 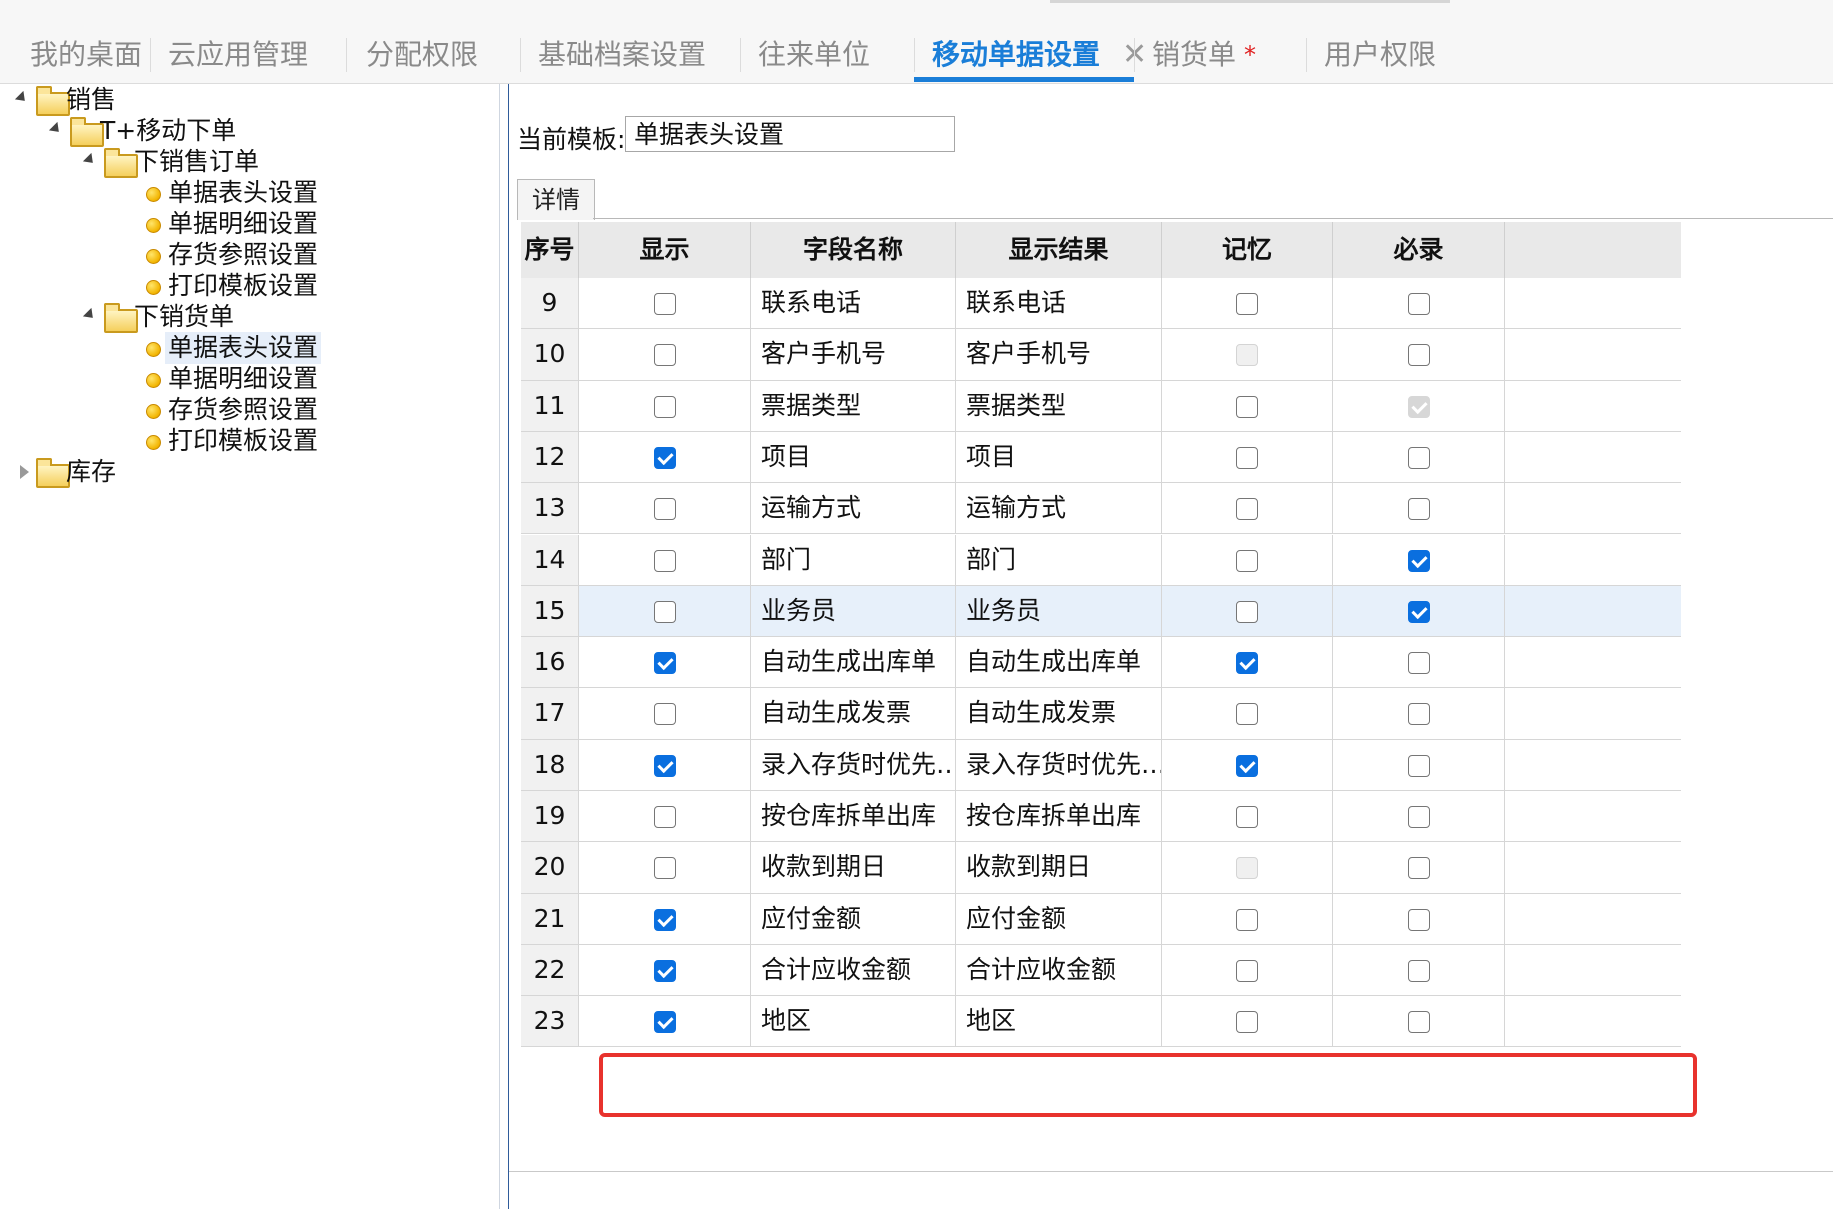 What do you see at coordinates (1059, 970) in the screenshot?
I see `cell-display-result: 合计应收金额` at bounding box center [1059, 970].